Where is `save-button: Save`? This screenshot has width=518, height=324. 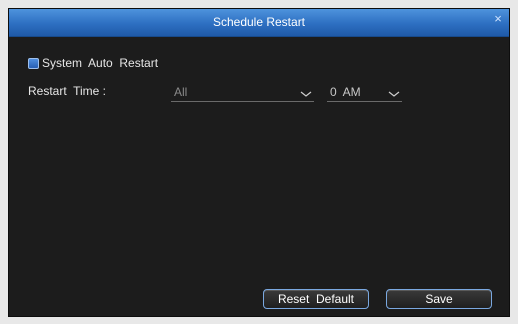 save-button: Save is located at coordinates (439, 299).